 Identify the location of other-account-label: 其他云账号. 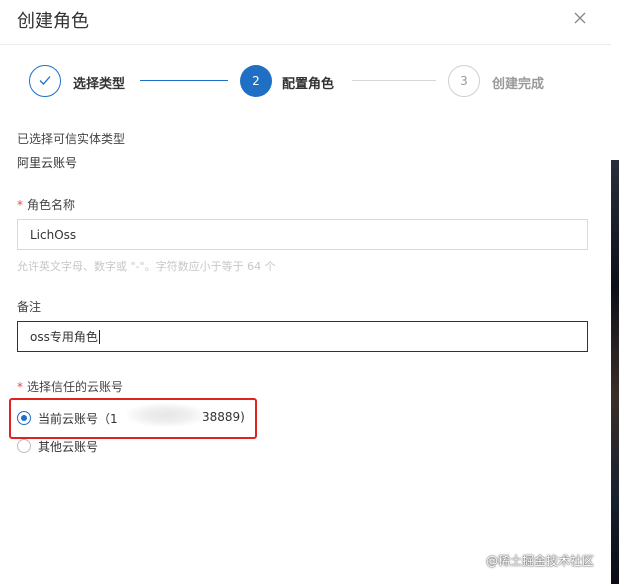
(68, 446).